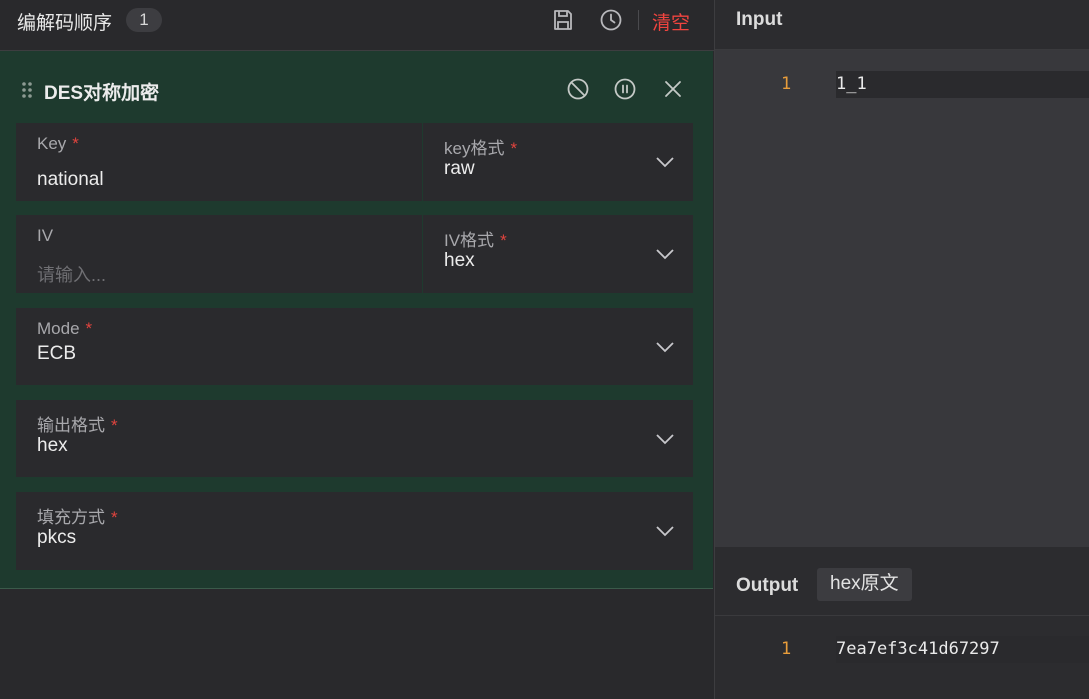 This screenshot has height=699, width=1089. Describe the element at coordinates (638, 20) in the screenshot. I see `header-divider` at that location.